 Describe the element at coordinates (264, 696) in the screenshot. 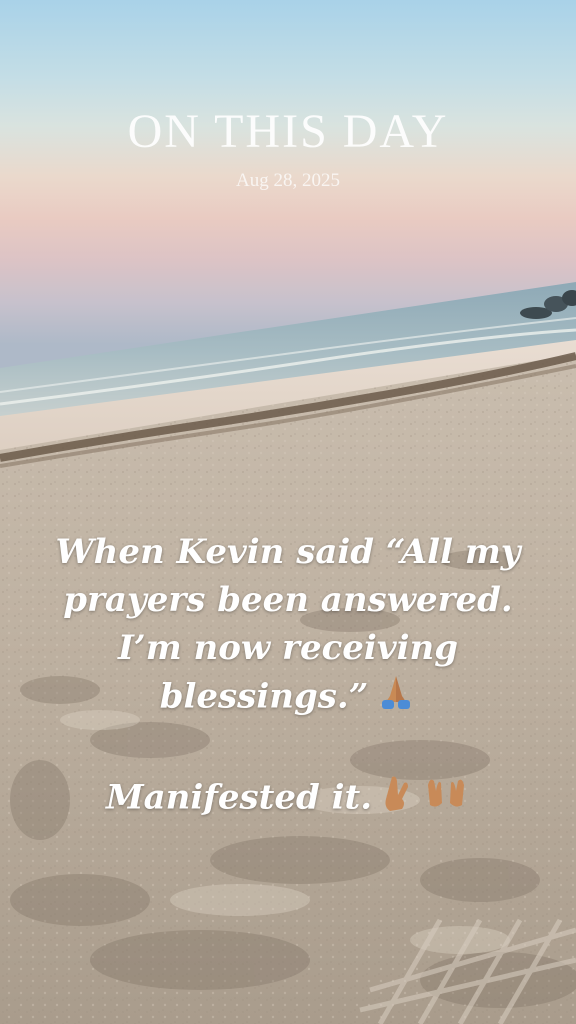

I see `caption-line: blessings.”` at that location.